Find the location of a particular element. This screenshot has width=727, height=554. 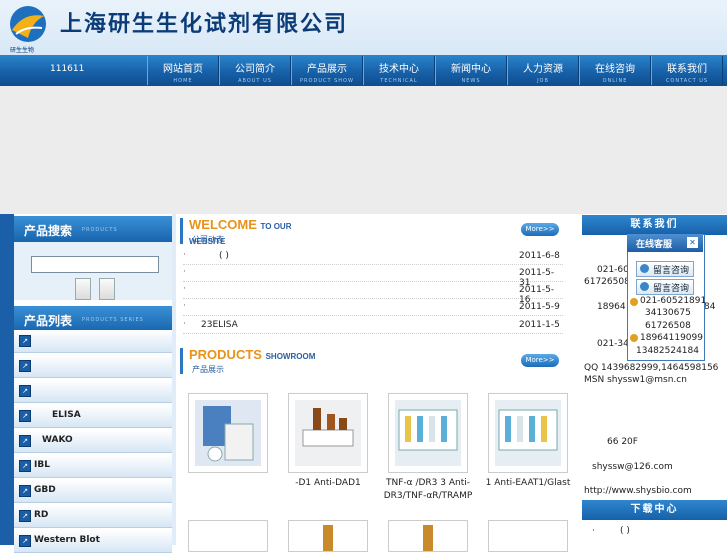

contact-line: 18964 is located at coordinates (611, 307).